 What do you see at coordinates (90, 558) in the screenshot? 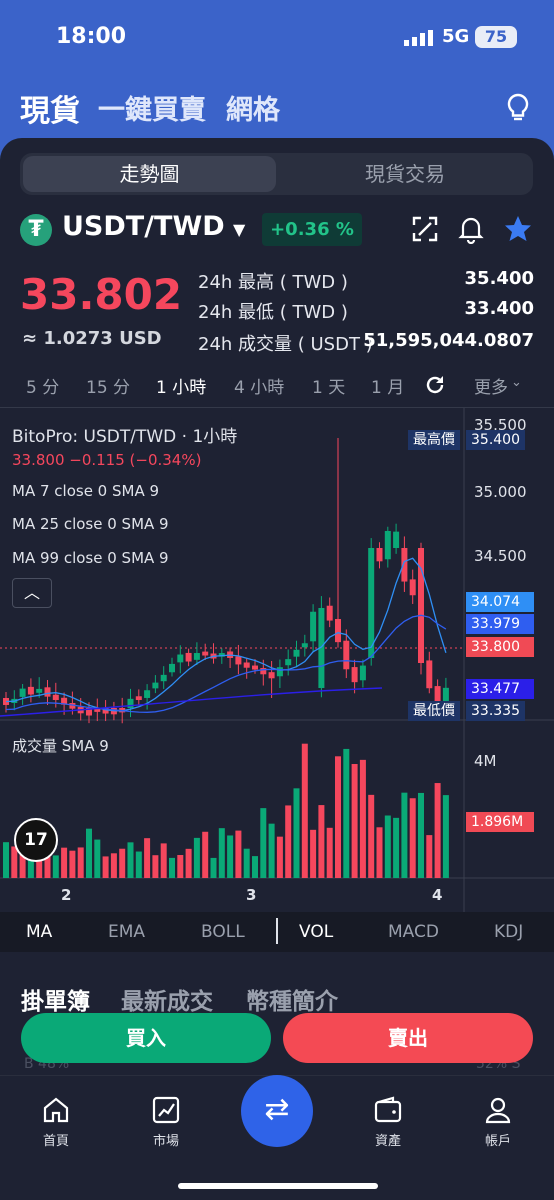
I see `ma99-legend: MA 99 close 0 SMA 9` at bounding box center [90, 558].